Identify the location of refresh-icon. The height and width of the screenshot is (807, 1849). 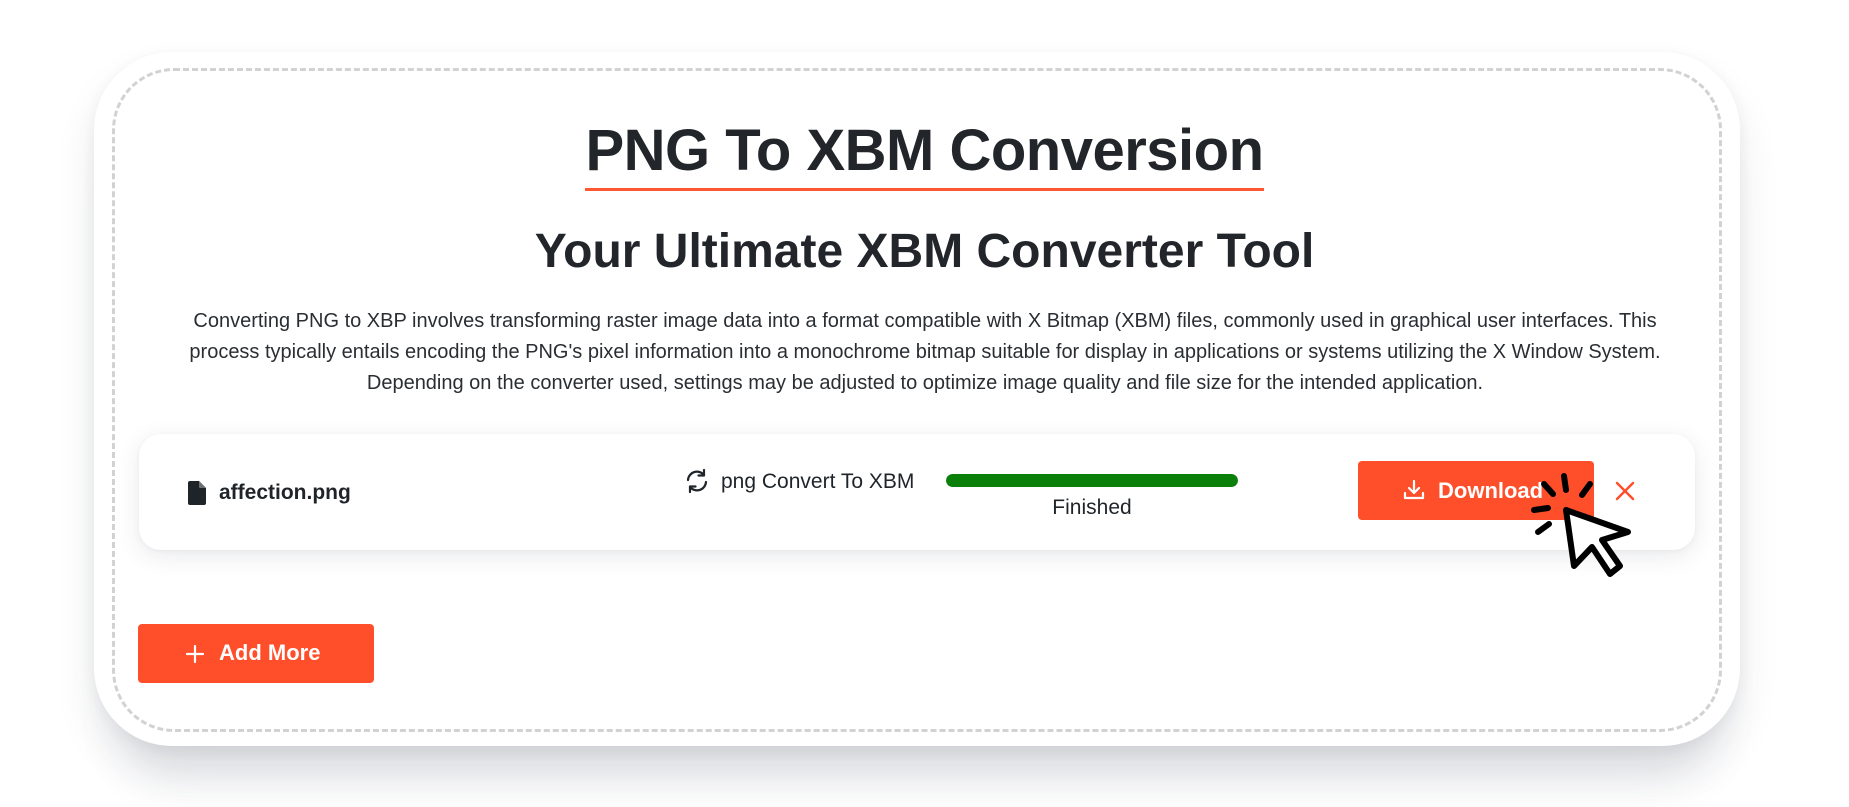
(697, 481).